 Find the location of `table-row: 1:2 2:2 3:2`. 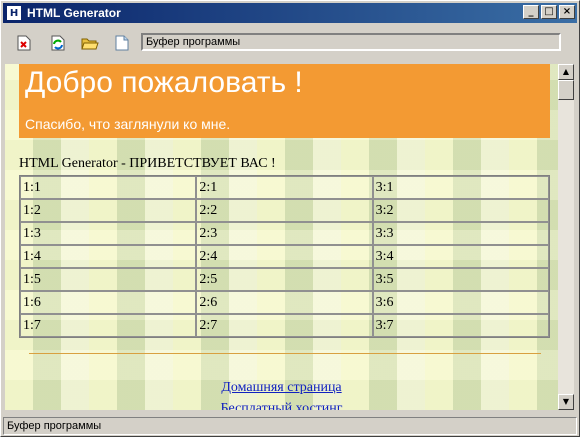

table-row: 1:2 2:2 3:2 is located at coordinates (284, 210).